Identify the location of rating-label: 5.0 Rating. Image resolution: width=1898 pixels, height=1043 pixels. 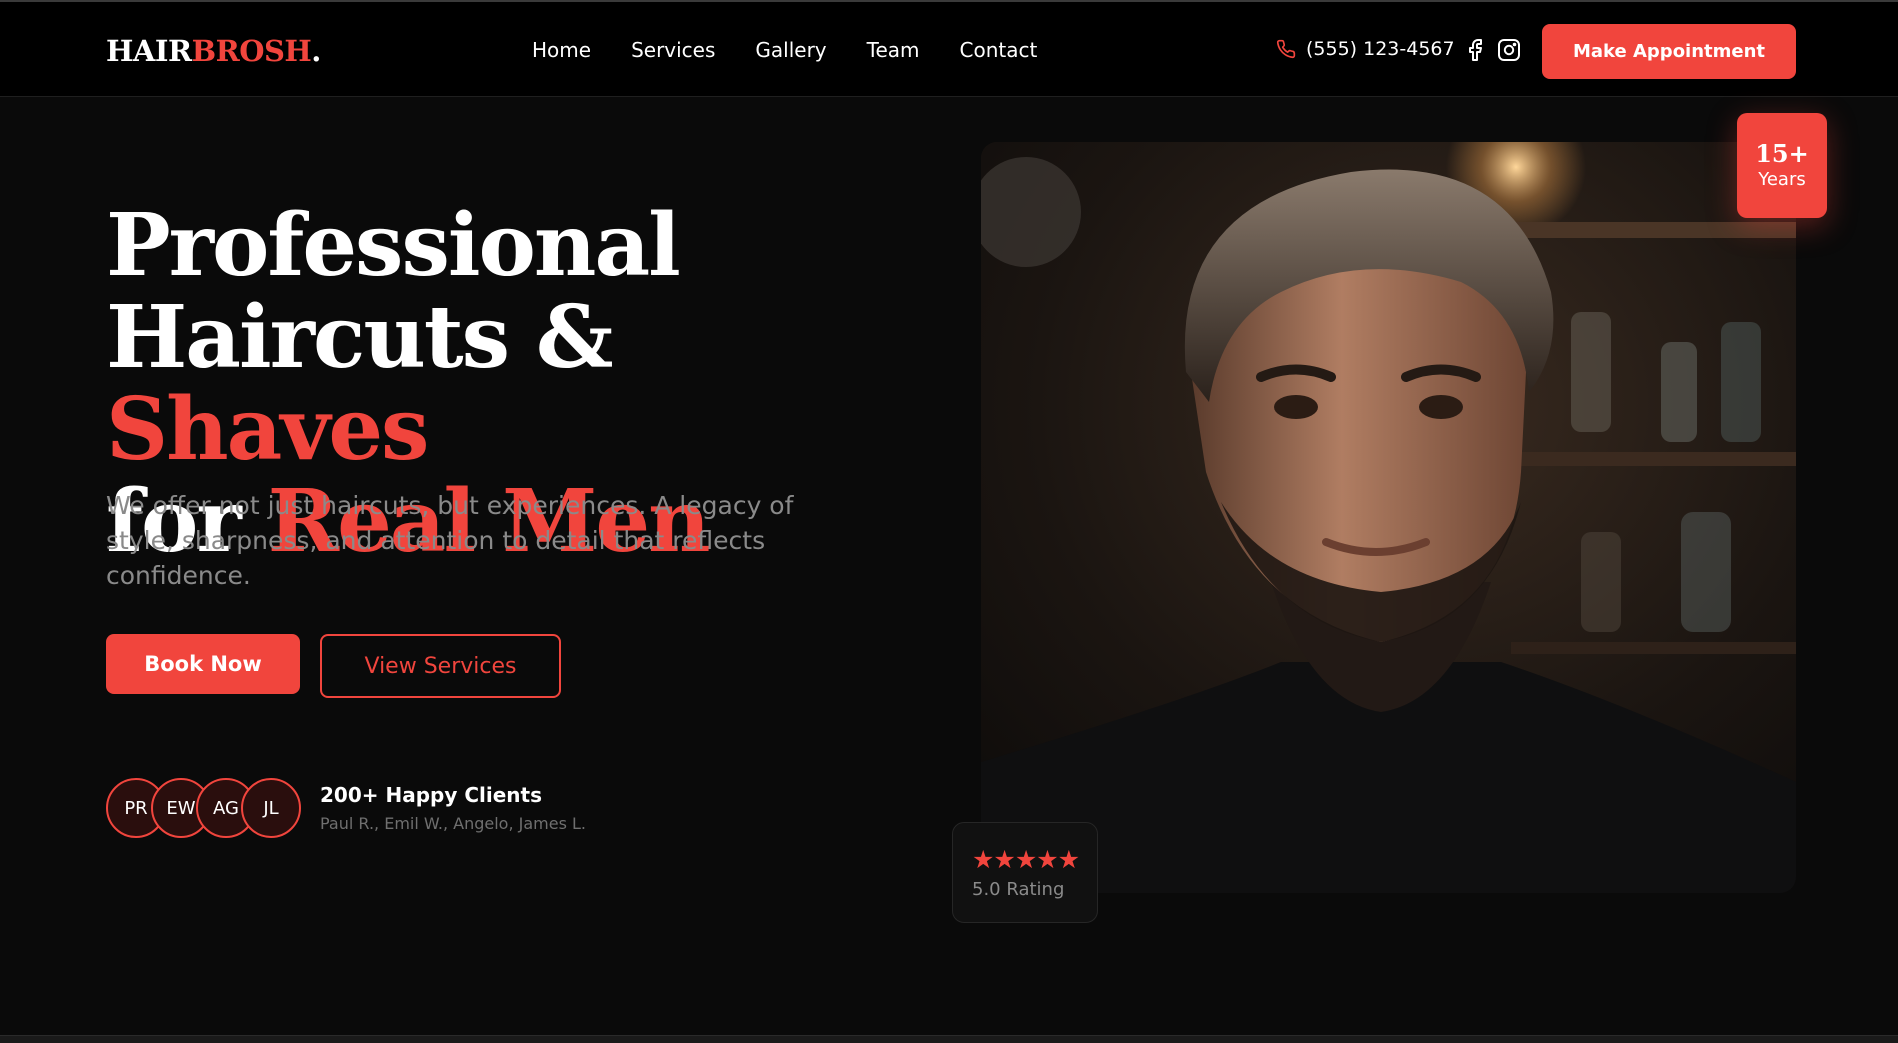
(1018, 889).